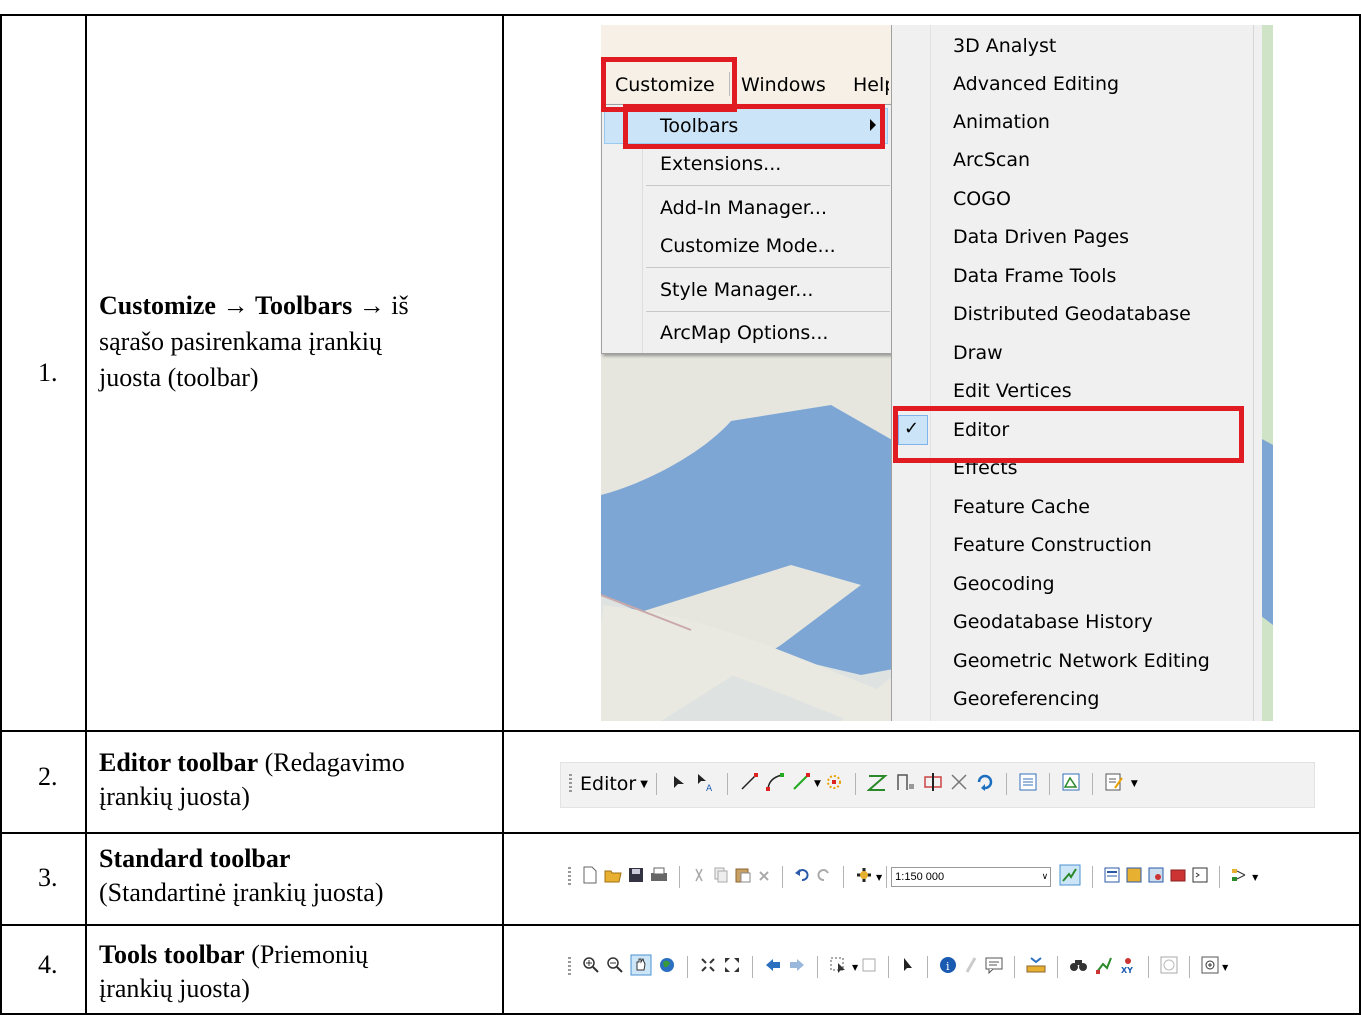  I want to click on python-window-icon, so click(1200, 877).